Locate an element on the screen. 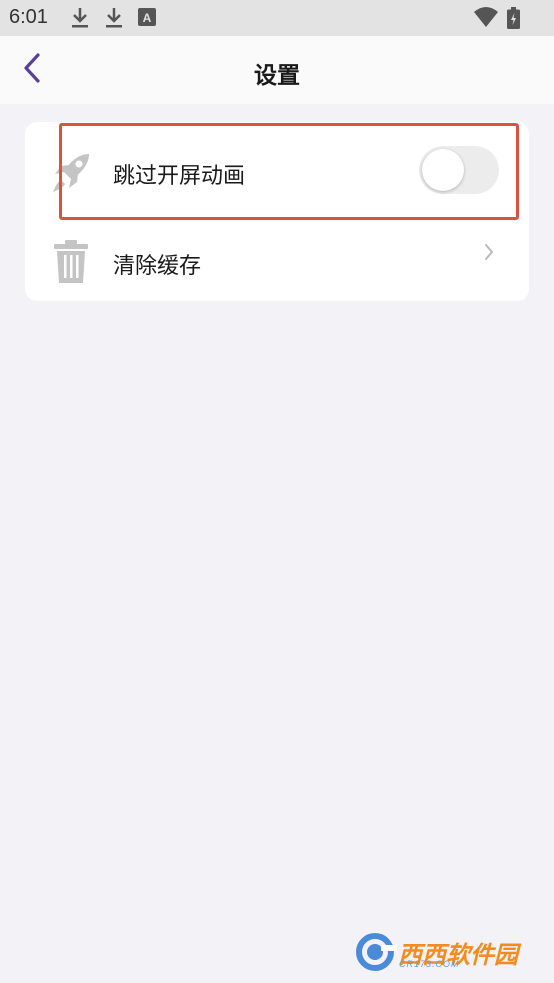 Image resolution: width=554 pixels, height=983 pixels. battery-icon is located at coordinates (513, 20).